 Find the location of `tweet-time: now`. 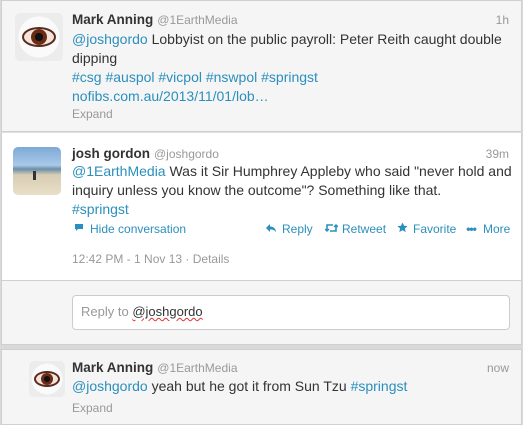

tweet-time: now is located at coordinates (498, 368).